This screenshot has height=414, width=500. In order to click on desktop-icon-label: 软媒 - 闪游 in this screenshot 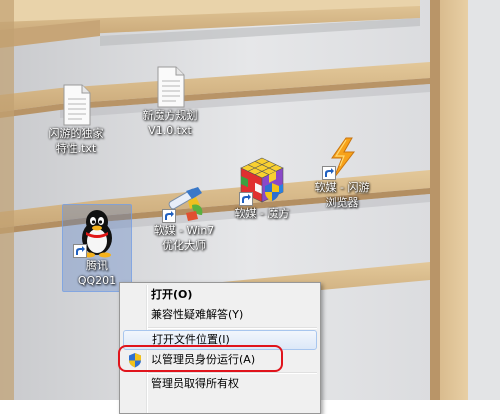, I will do `click(342, 187)`.